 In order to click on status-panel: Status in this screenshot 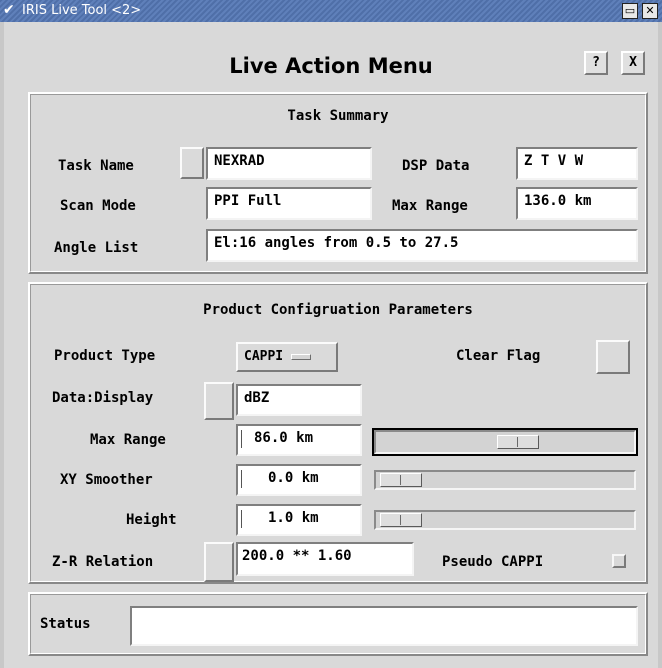, I will do `click(338, 624)`.